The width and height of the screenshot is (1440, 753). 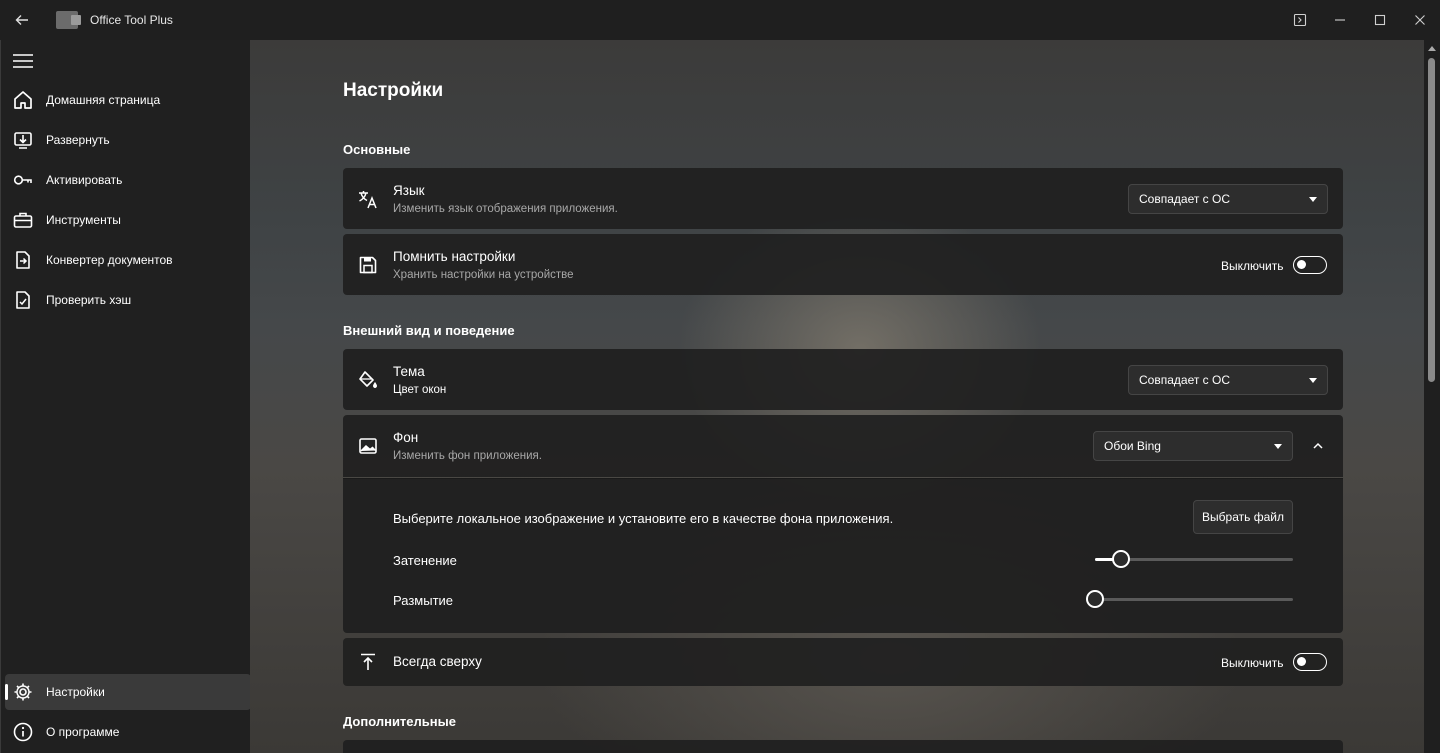 I want to click on background-dropdown: Обои Bing, so click(x=1193, y=446).